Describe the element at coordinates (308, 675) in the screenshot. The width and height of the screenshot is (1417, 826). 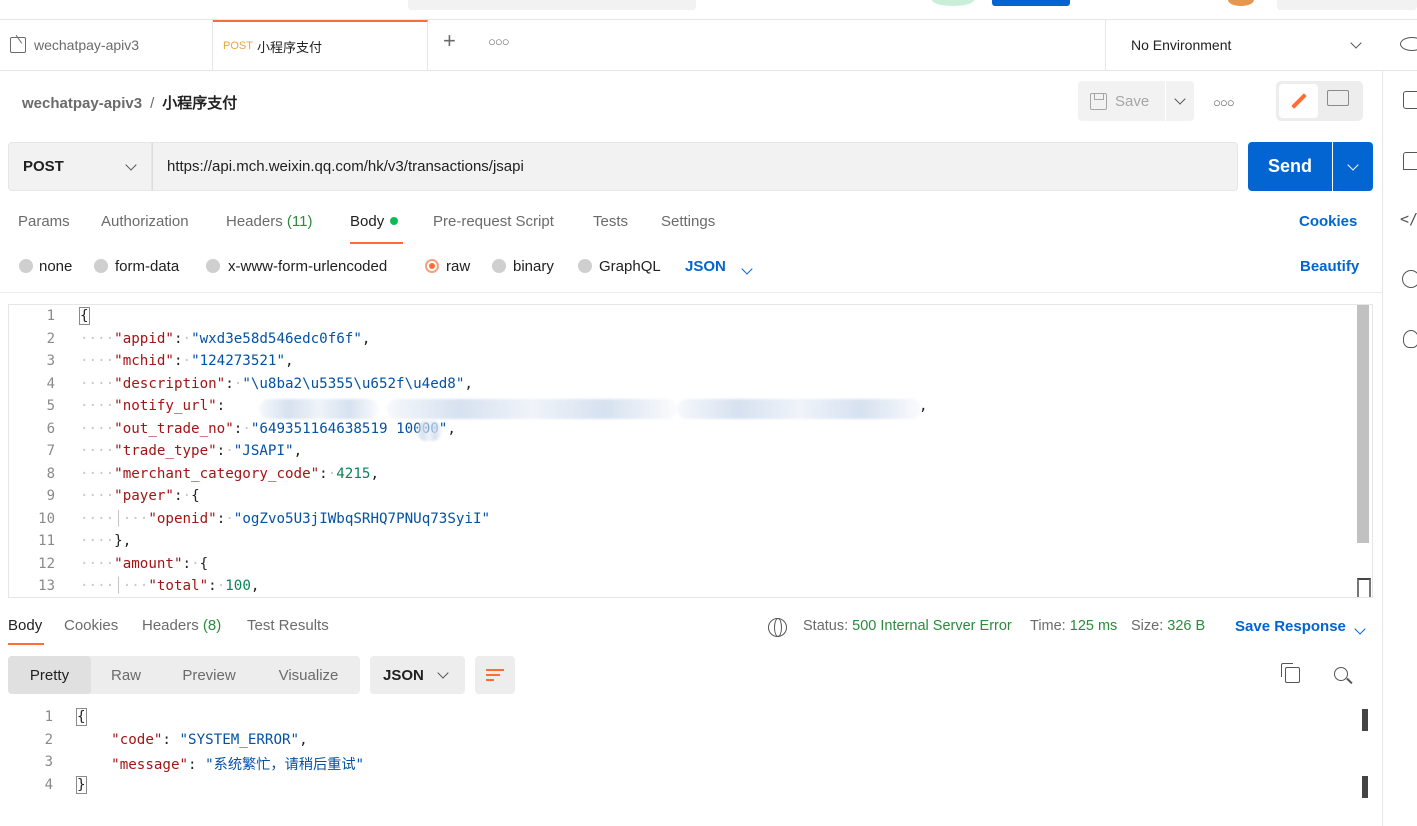
I see `view-visualize-button: Visualize` at that location.